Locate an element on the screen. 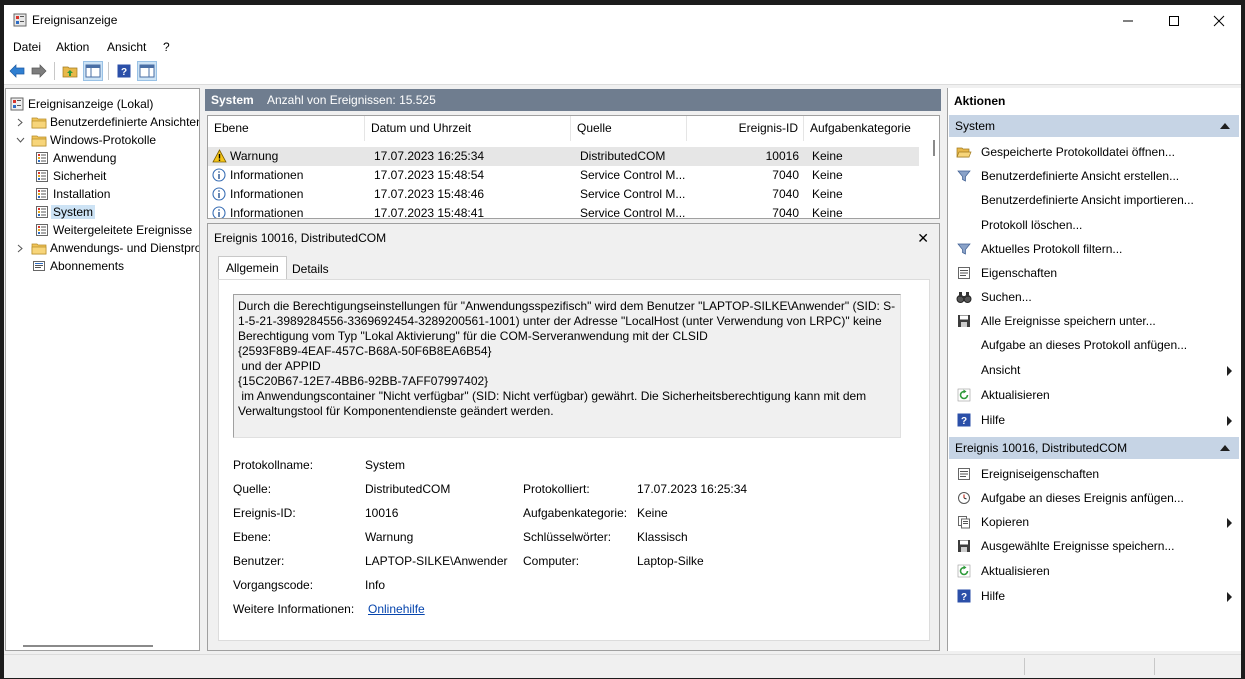  prop-label-ebene: Ebene: is located at coordinates (252, 537).